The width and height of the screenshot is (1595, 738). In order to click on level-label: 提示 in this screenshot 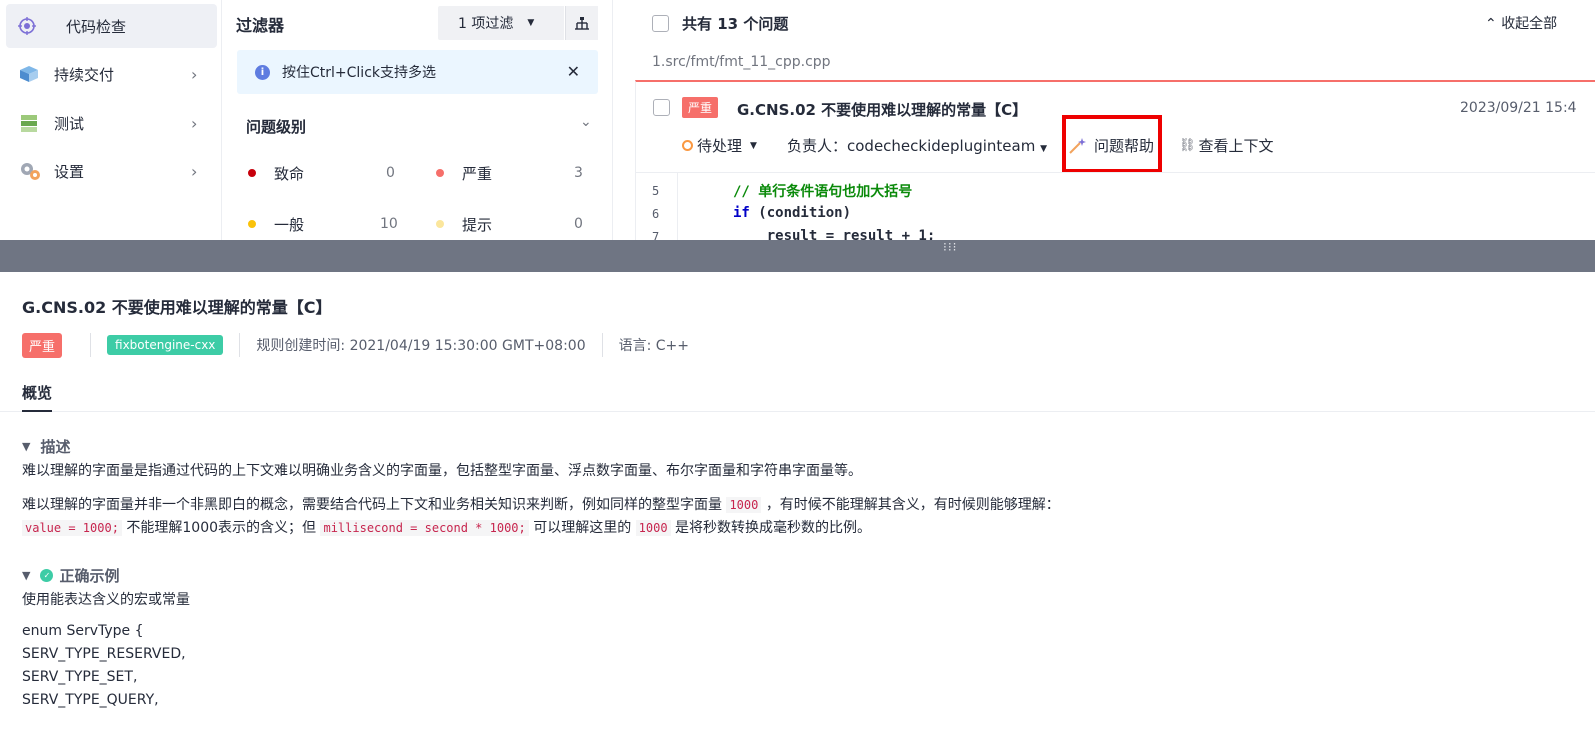, I will do `click(477, 224)`.